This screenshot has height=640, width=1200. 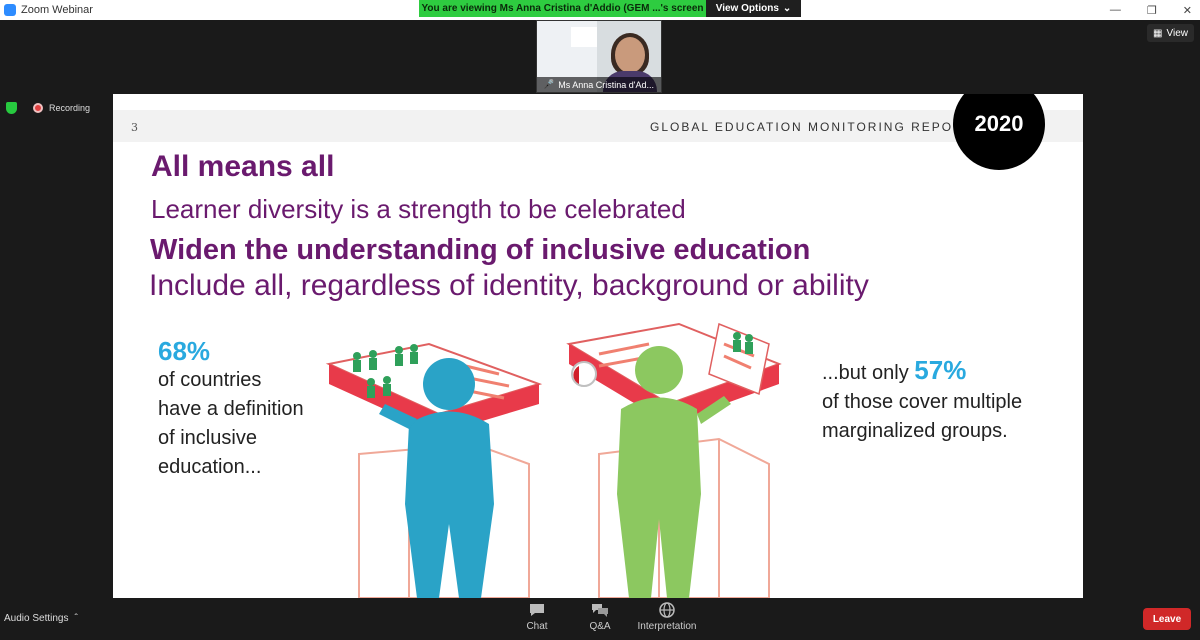 What do you see at coordinates (747, 8) in the screenshot?
I see `view-options-label: View Options` at bounding box center [747, 8].